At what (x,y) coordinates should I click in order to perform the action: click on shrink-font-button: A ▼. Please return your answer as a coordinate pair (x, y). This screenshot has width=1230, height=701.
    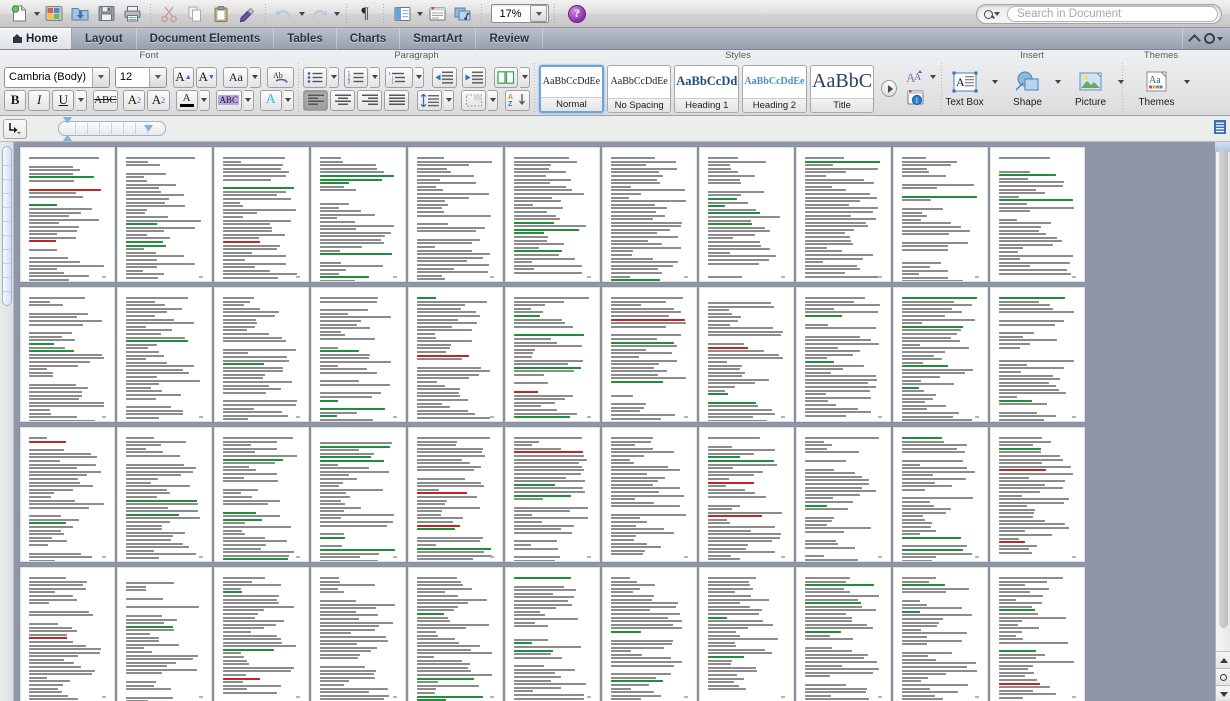
    Looking at the image, I should click on (207, 77).